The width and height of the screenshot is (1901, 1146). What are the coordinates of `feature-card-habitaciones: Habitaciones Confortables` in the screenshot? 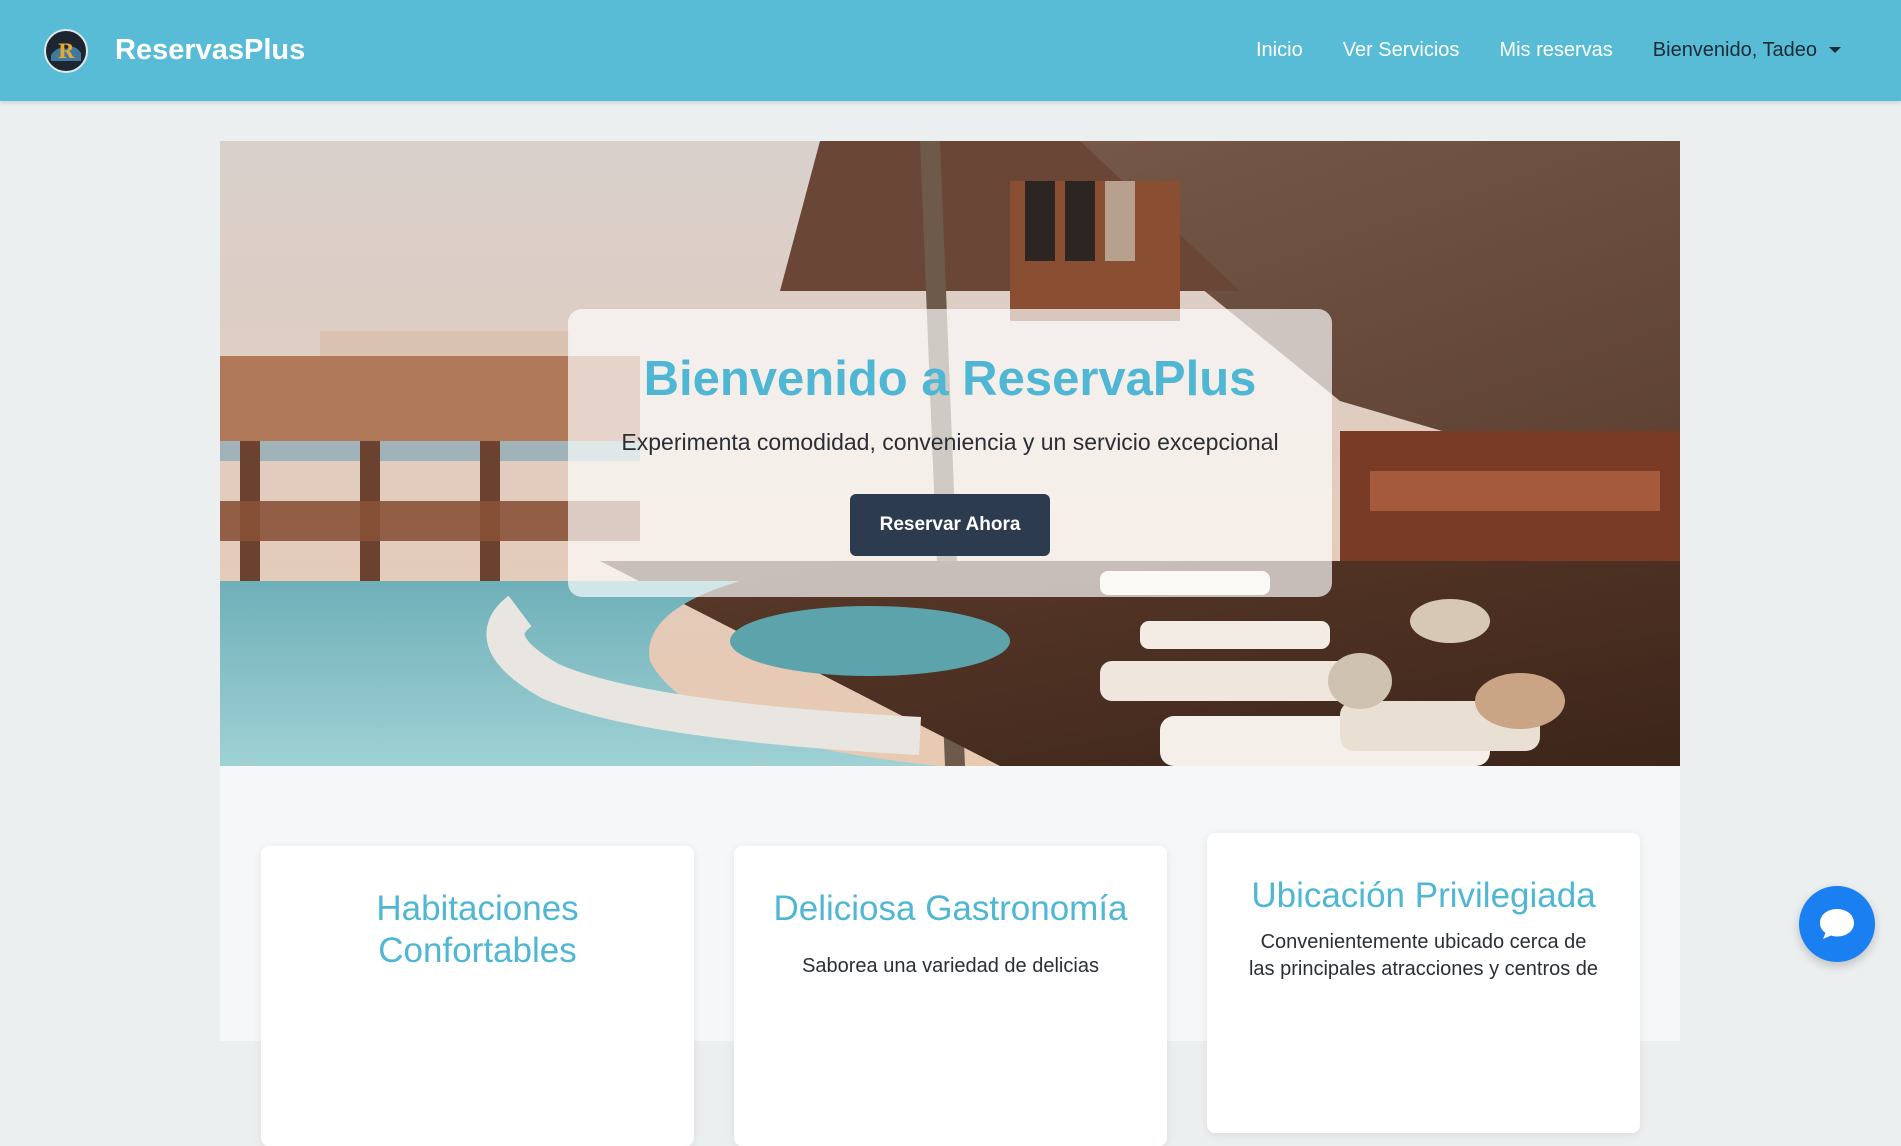 It's located at (477, 996).